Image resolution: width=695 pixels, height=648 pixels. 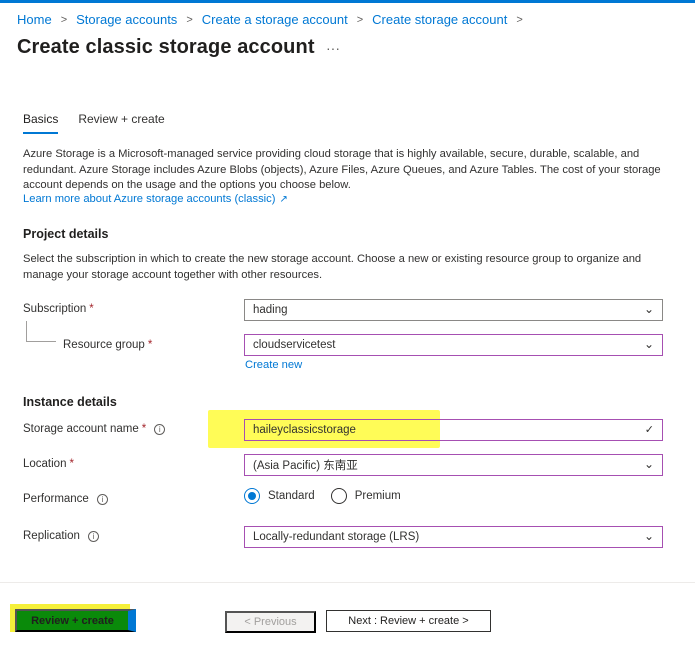 What do you see at coordinates (347, 1) in the screenshot?
I see `top-accent-bar` at bounding box center [347, 1].